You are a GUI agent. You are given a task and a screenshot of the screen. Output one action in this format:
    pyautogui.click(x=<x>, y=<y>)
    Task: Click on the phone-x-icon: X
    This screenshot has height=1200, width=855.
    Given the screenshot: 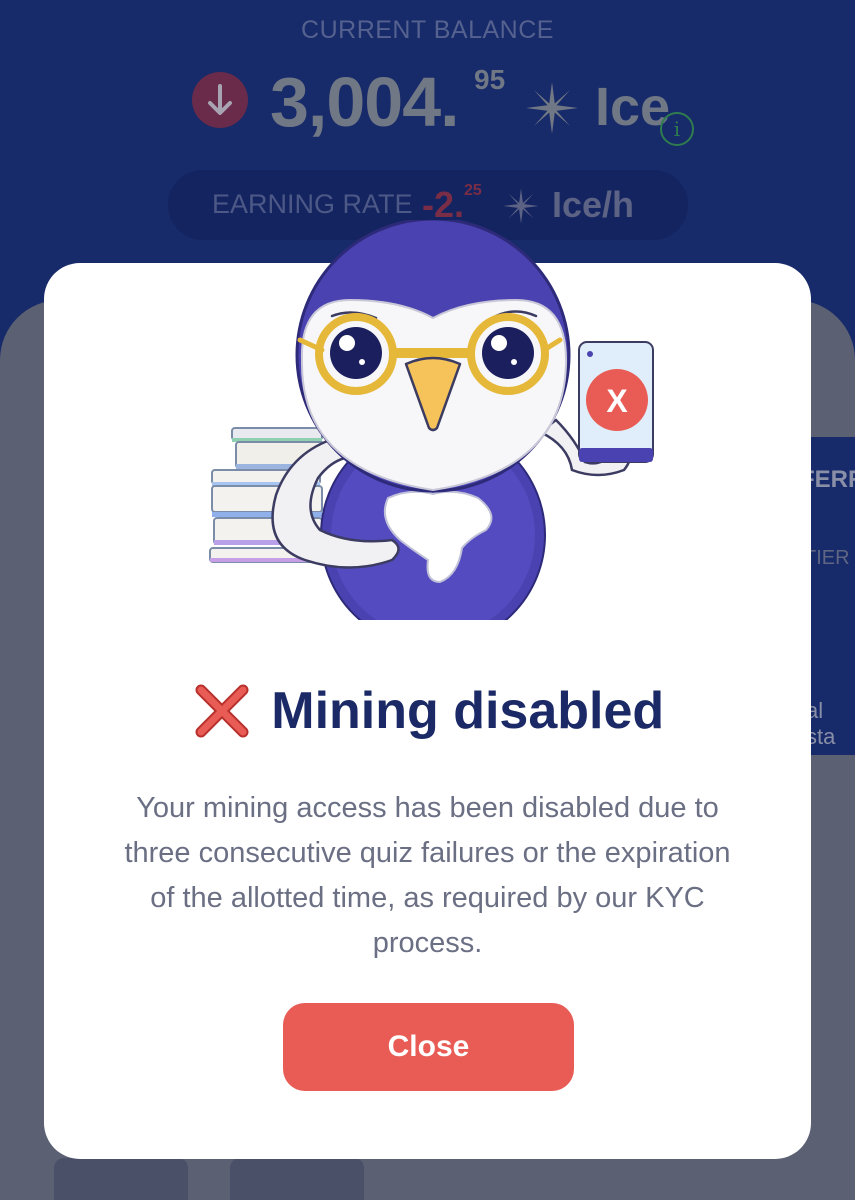 What is the action you would take?
    pyautogui.click(x=616, y=402)
    